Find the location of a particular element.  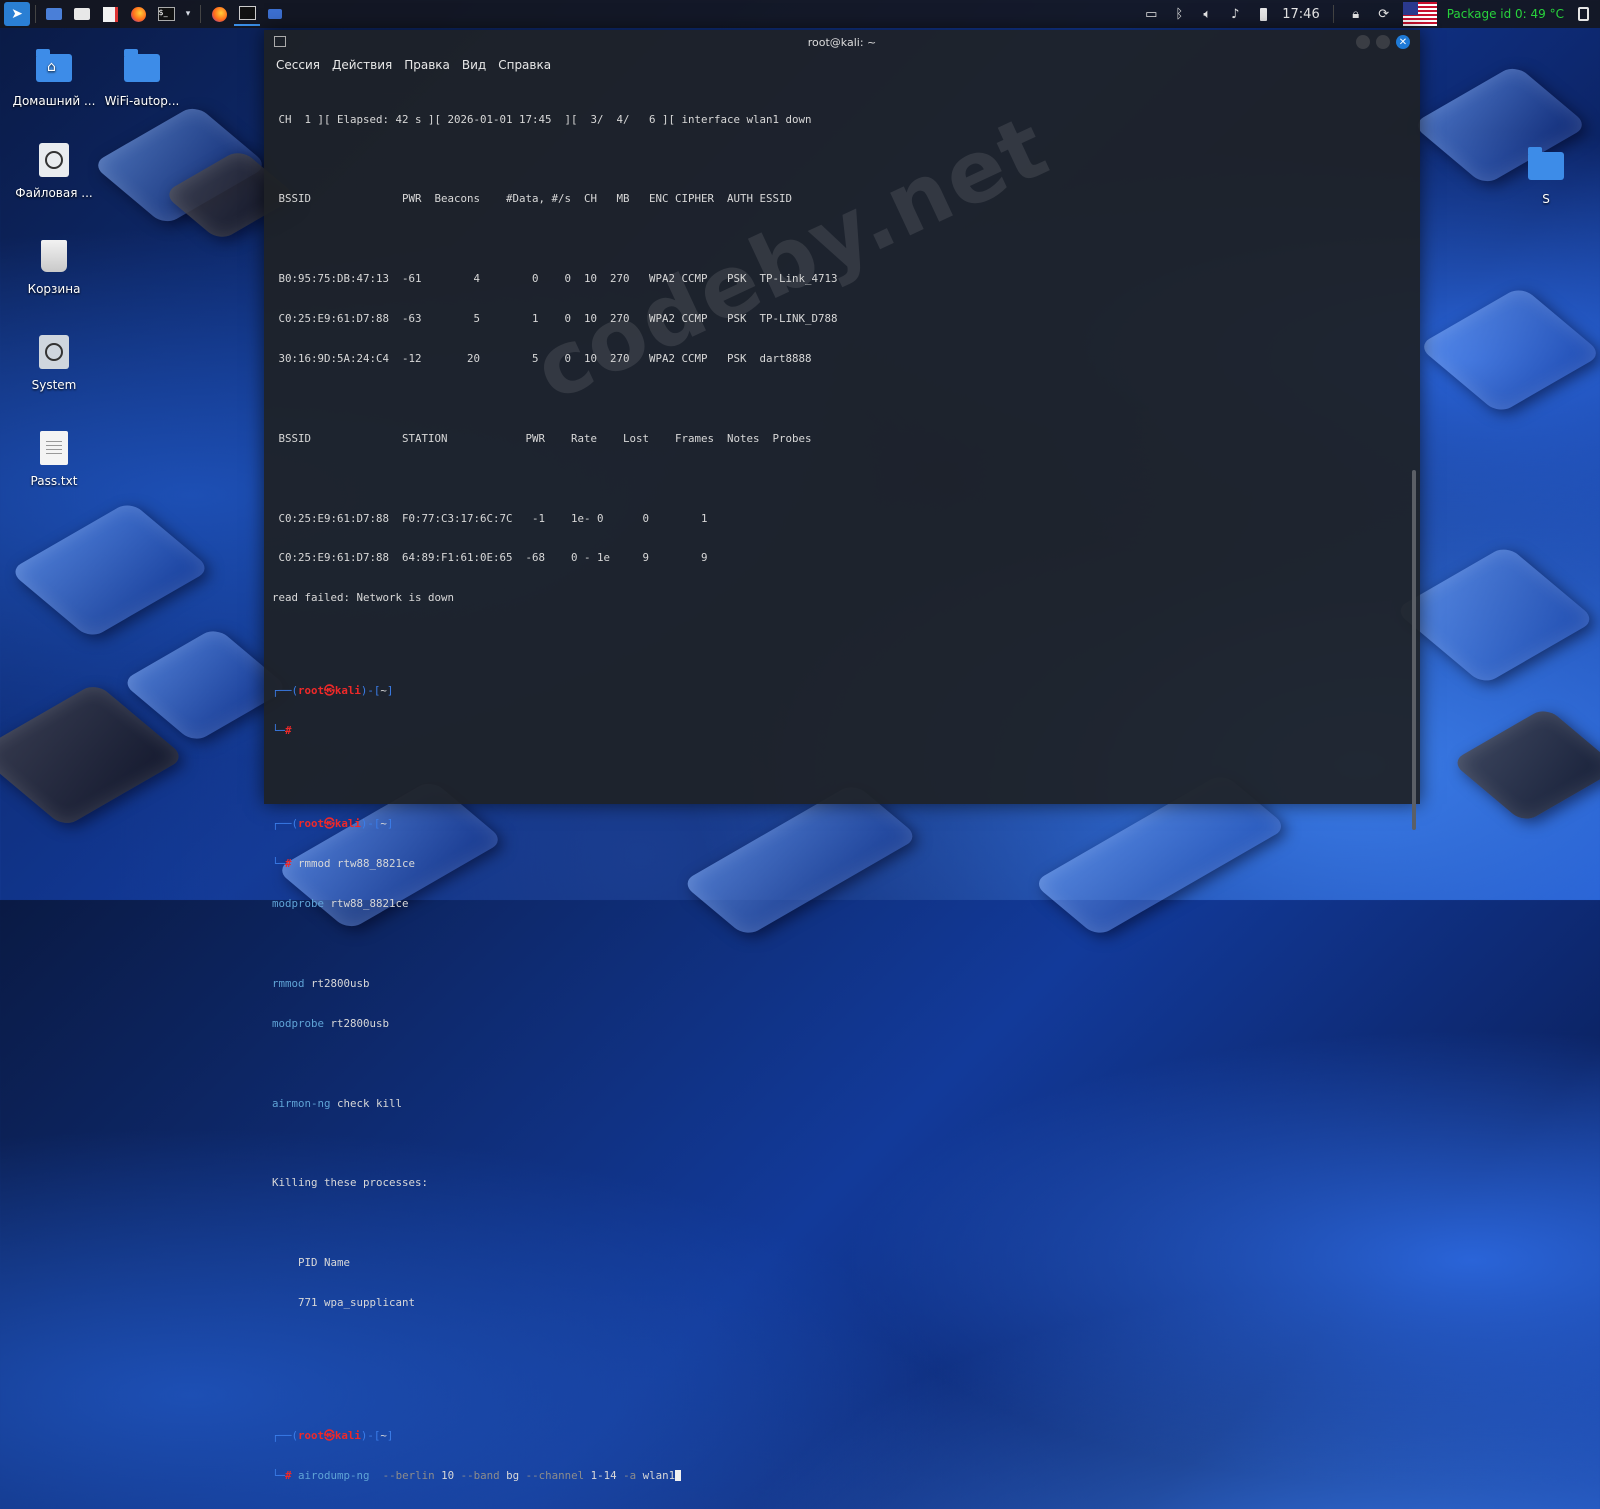

output-line: airmon-ng check kill is located at coordinates (337, 1103).